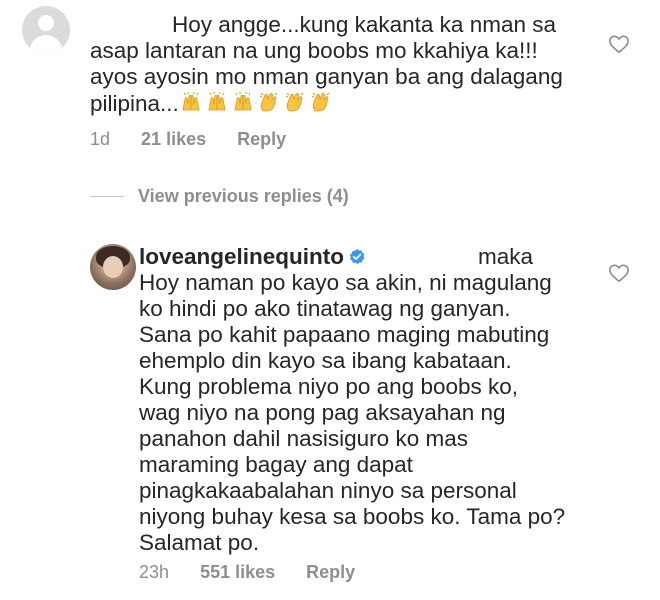  I want to click on reply-1-line-7: panahon dahil nasisiguro ko mas, so click(303, 438).